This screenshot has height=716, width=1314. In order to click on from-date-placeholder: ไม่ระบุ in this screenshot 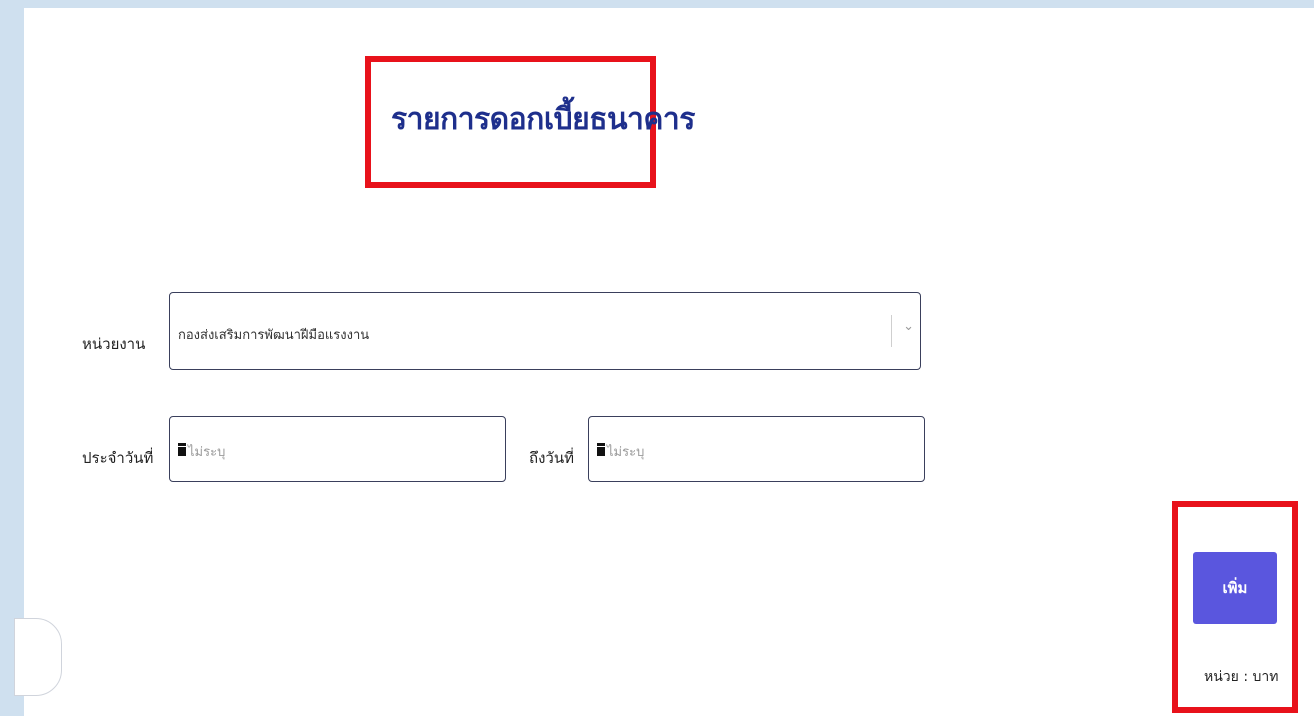, I will do `click(207, 452)`.